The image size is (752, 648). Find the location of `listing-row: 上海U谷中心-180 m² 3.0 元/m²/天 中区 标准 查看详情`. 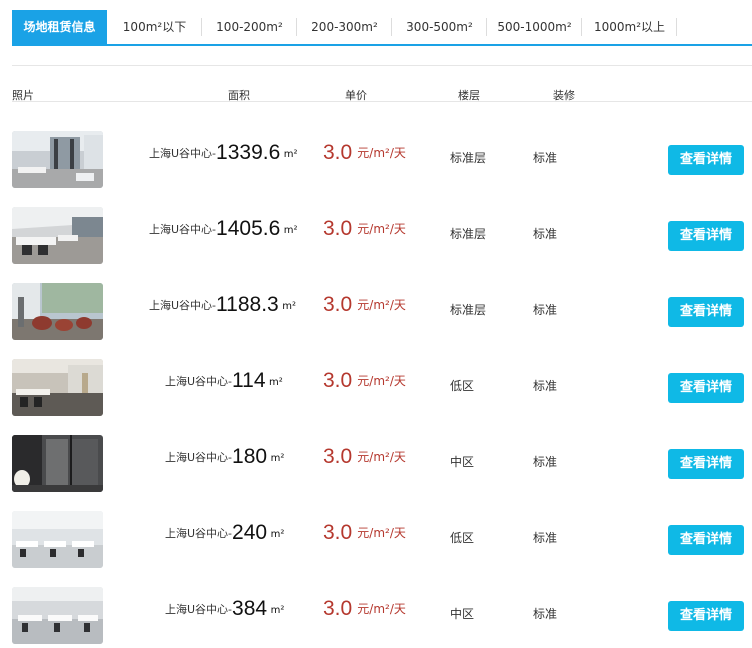

listing-row: 上海U谷中心-180 m² 3.0 元/m²/天 中区 标准 查看详情 is located at coordinates (382, 464).